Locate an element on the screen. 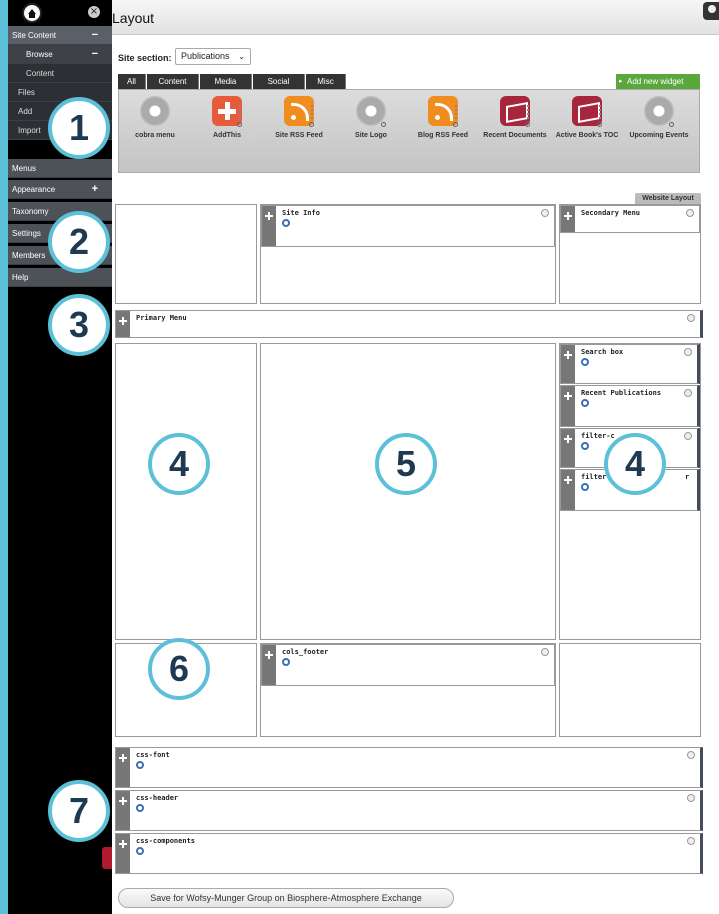 Image resolution: width=719 pixels, height=914 pixels. region-header-right: Secondary Menu is located at coordinates (630, 254).